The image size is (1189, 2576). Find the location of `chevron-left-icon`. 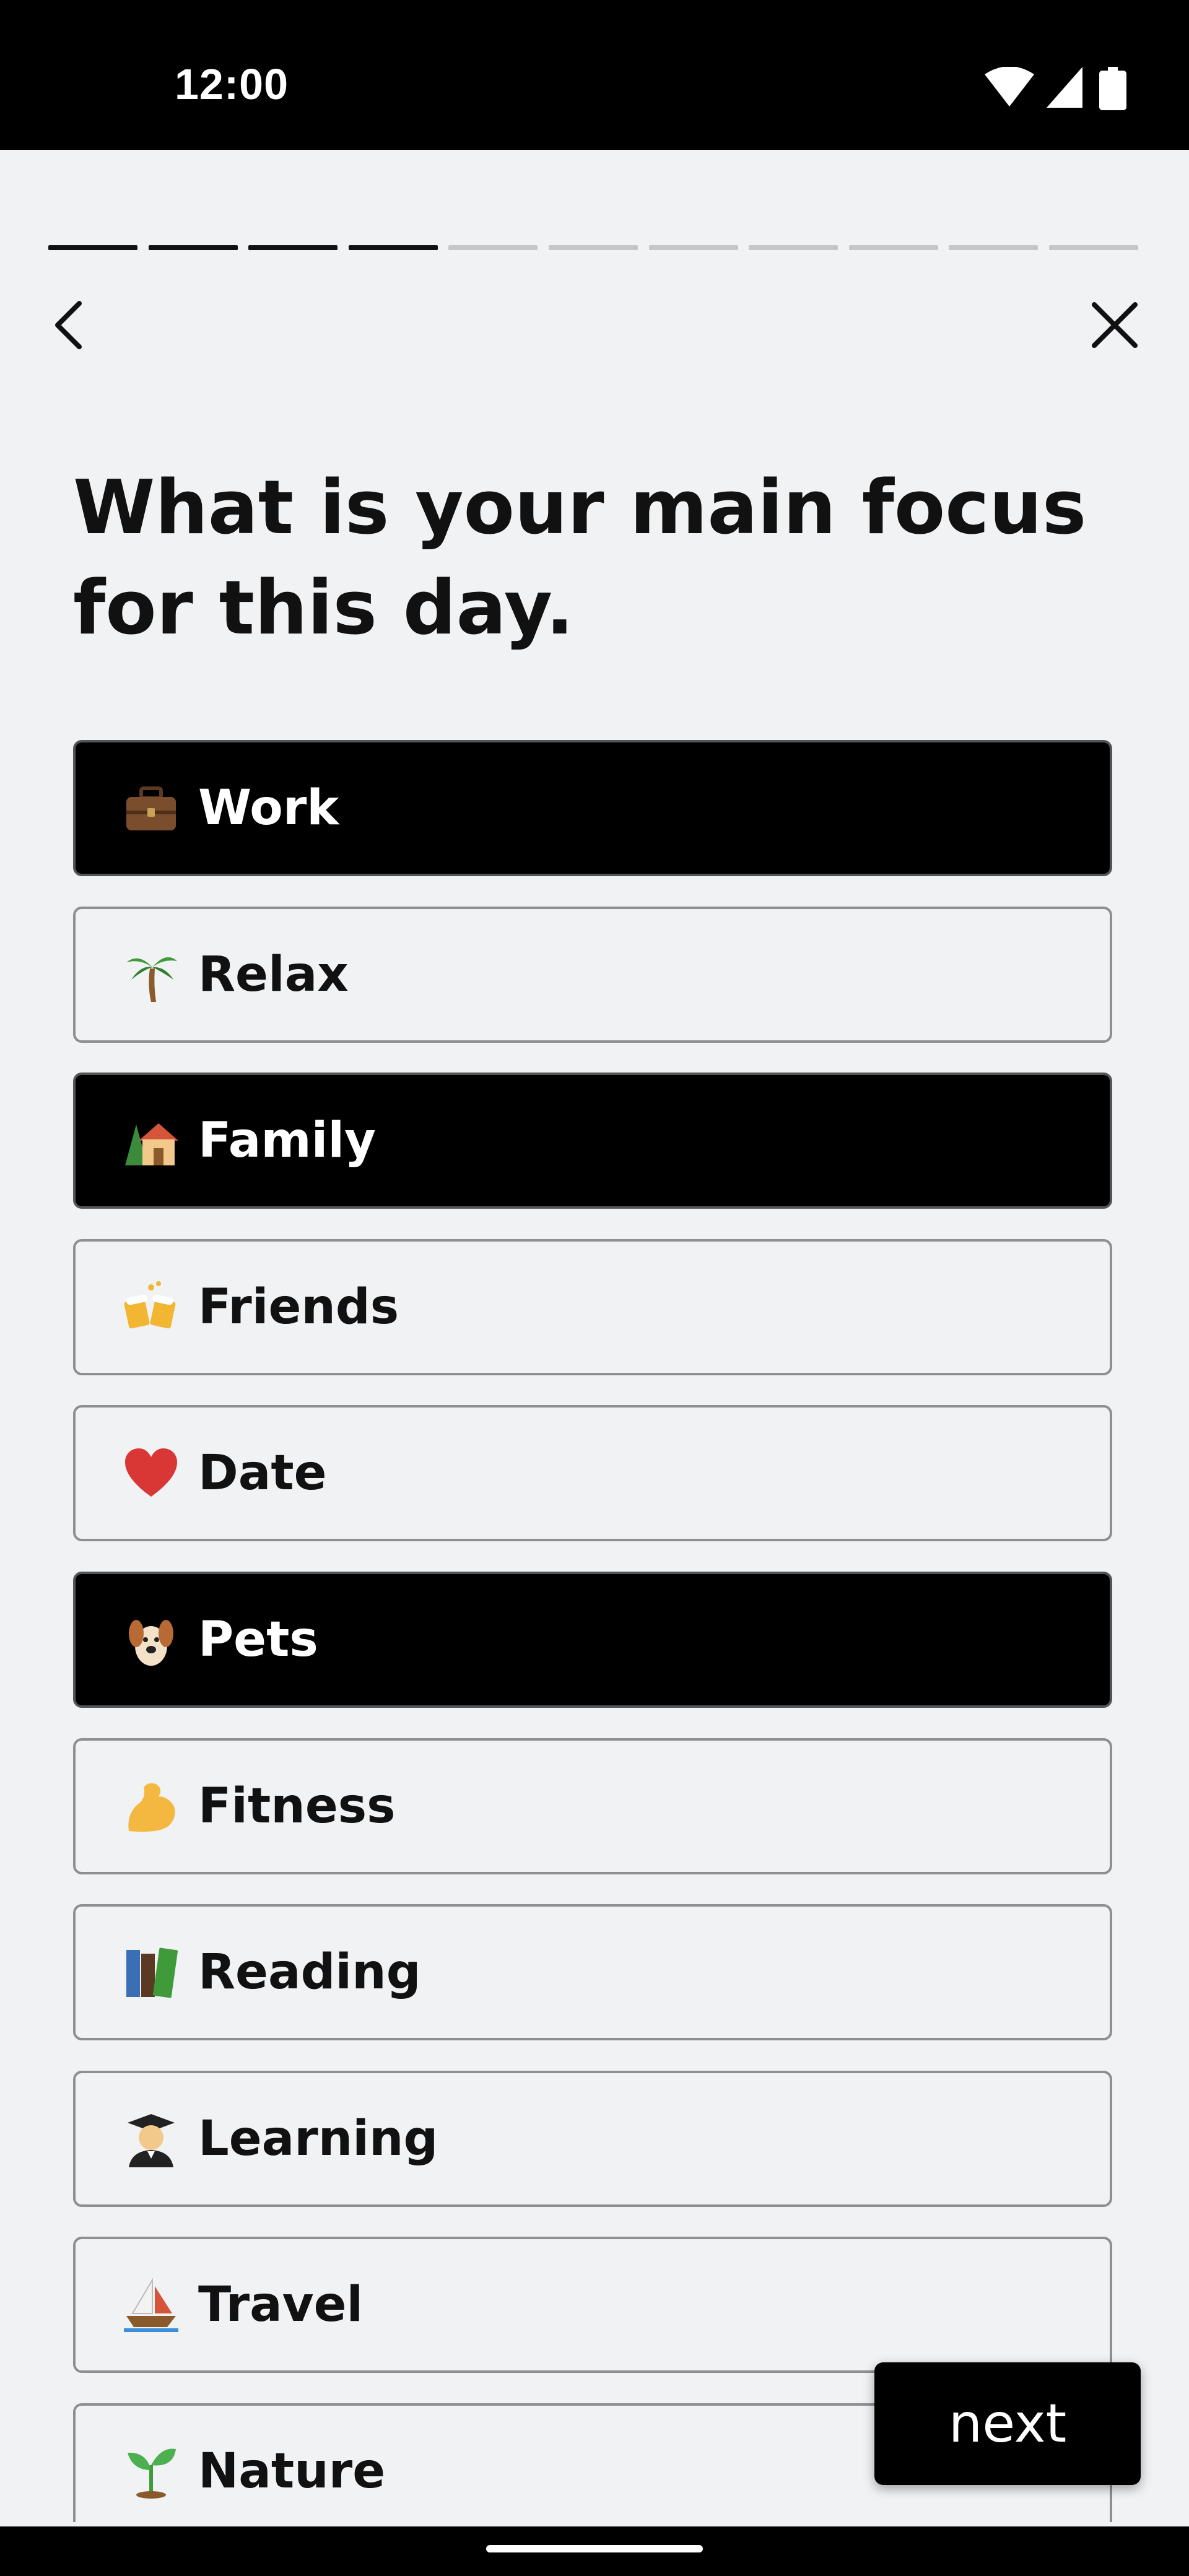

chevron-left-icon is located at coordinates (68, 325).